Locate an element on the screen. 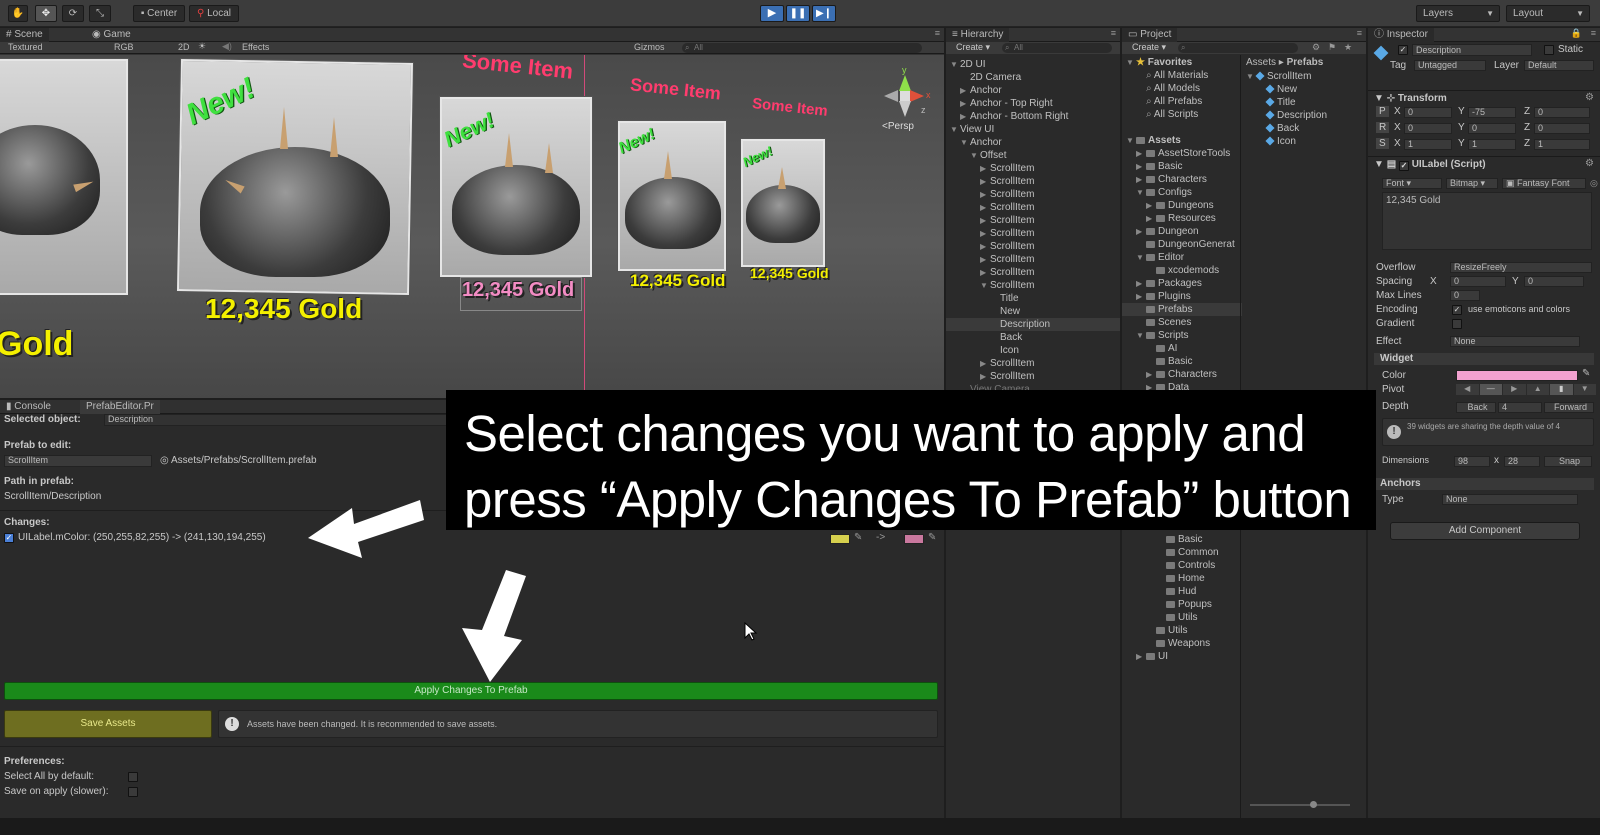 The width and height of the screenshot is (1600, 835). folder-item: Scenes is located at coordinates (1168, 322).